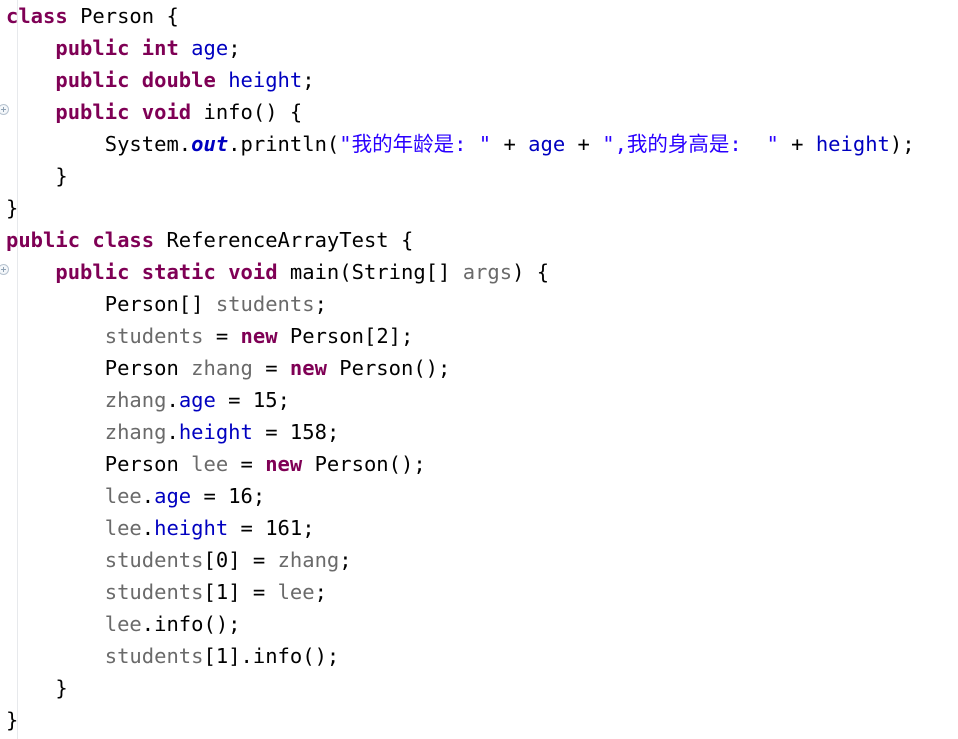  Describe the element at coordinates (479, 464) in the screenshot. I see `code-line: Person lee = new Person();` at that location.